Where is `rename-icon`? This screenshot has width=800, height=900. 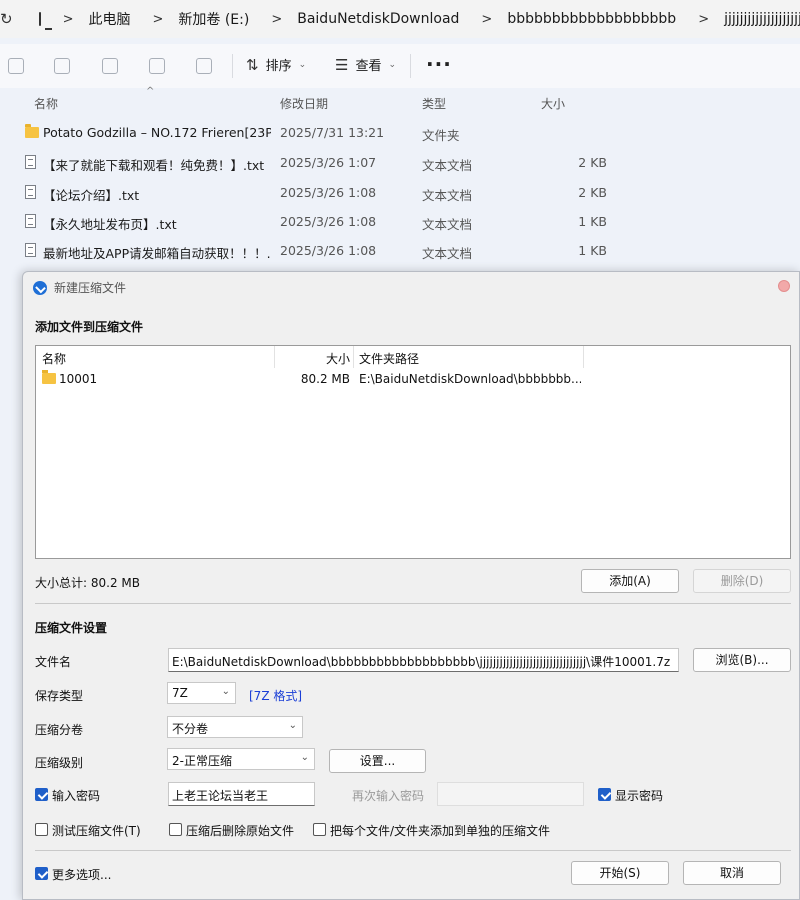 rename-icon is located at coordinates (110, 66).